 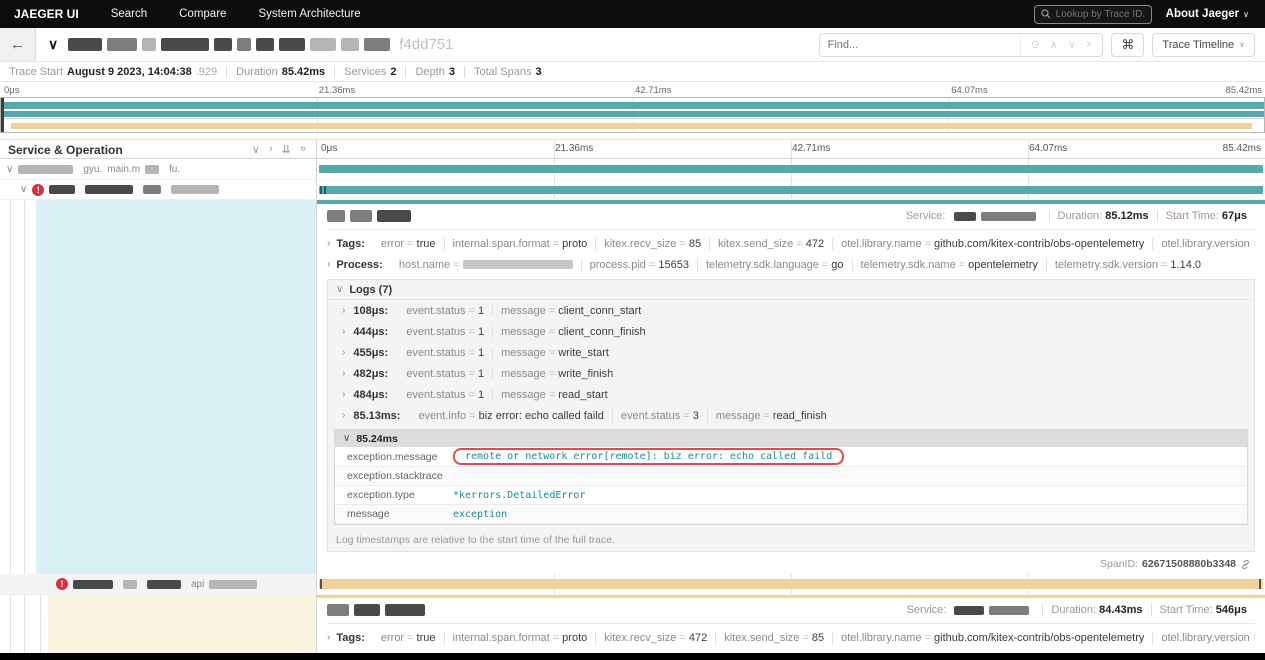 What do you see at coordinates (919, 44) in the screenshot?
I see `find-input` at bounding box center [919, 44].